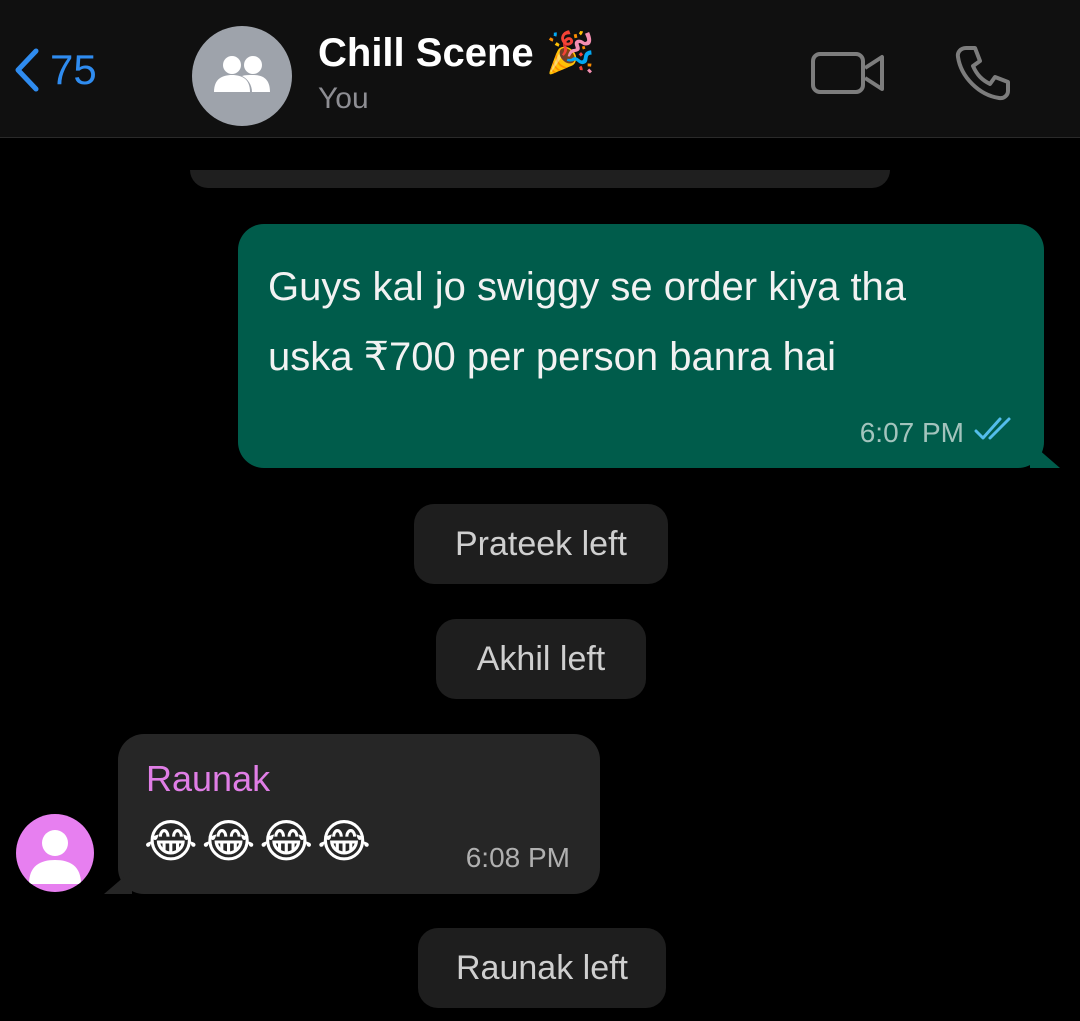 The width and height of the screenshot is (1080, 1021). Describe the element at coordinates (55, 861) in the screenshot. I see `person-icon` at that location.